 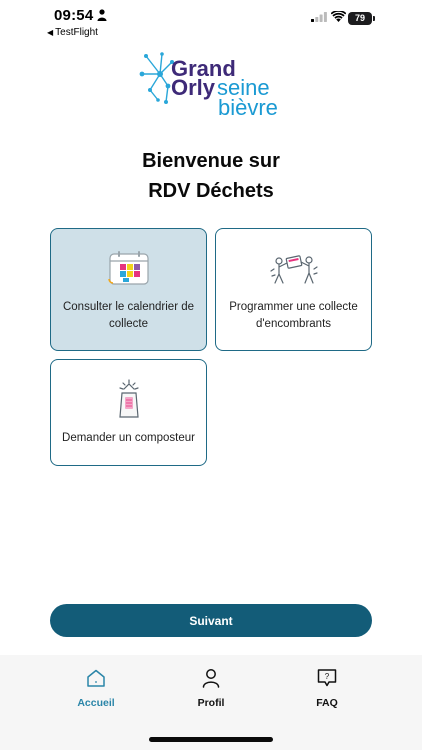 I want to click on tab-home: Accueil, so click(x=96, y=692).